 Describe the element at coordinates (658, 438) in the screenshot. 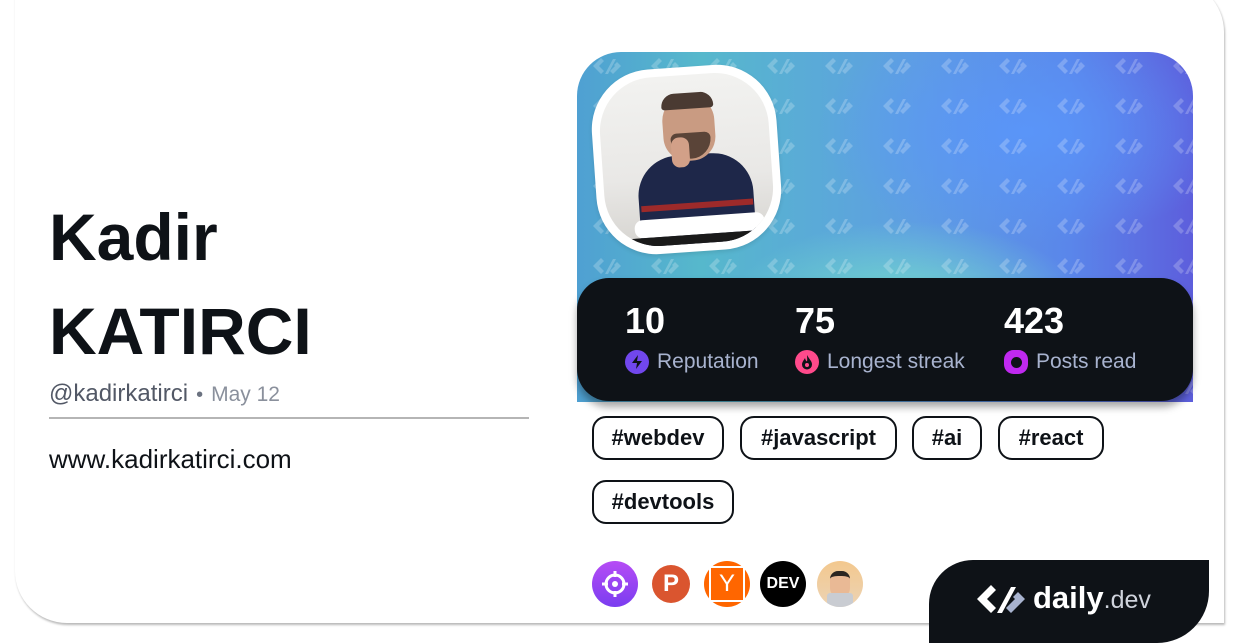

I see `tag-webdev: #webdev` at that location.